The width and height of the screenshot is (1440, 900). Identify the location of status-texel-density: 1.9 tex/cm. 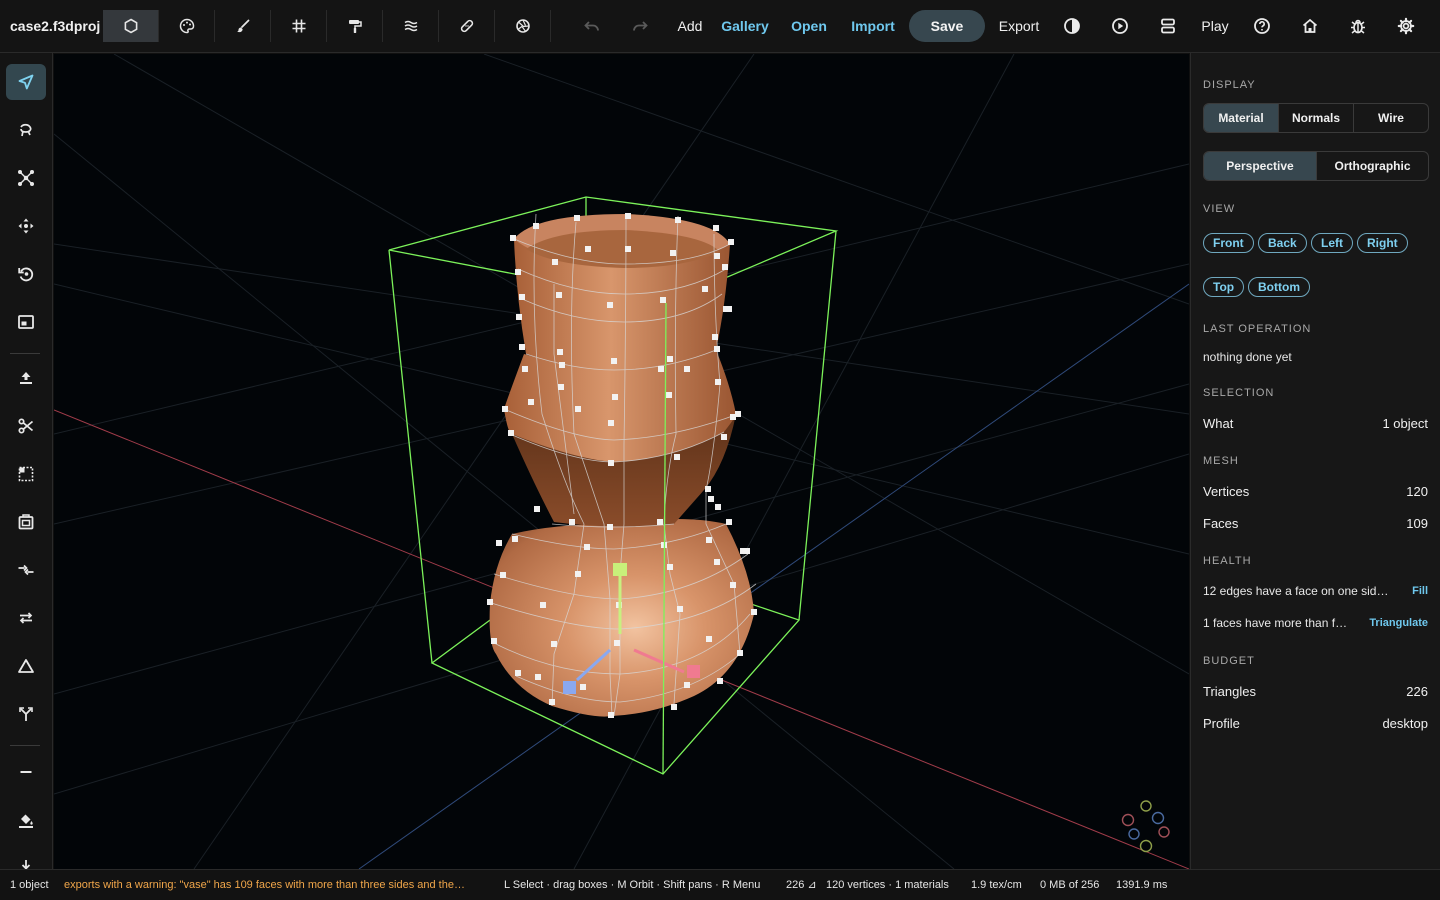
(996, 885).